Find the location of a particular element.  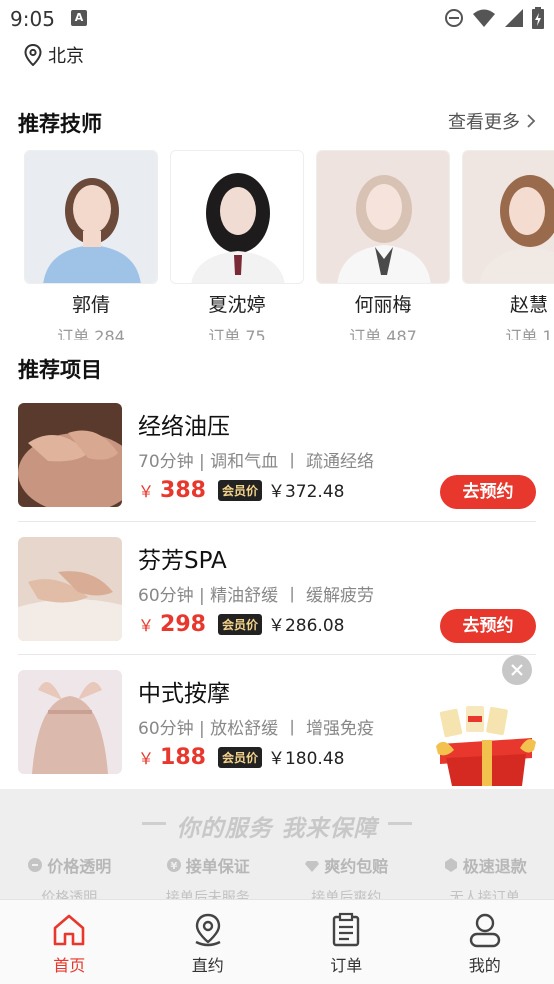

technician-orders: 订单 284 is located at coordinates (91, 333).